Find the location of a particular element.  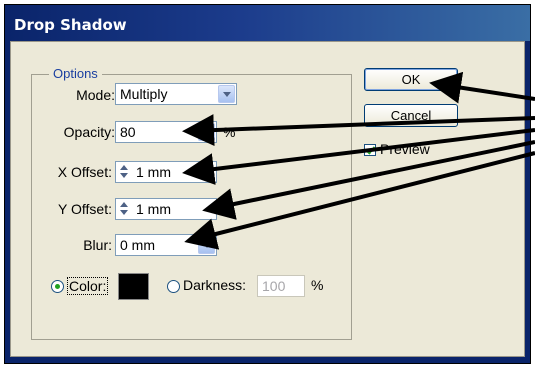

arrow-to-ok is located at coordinates (482, 87).